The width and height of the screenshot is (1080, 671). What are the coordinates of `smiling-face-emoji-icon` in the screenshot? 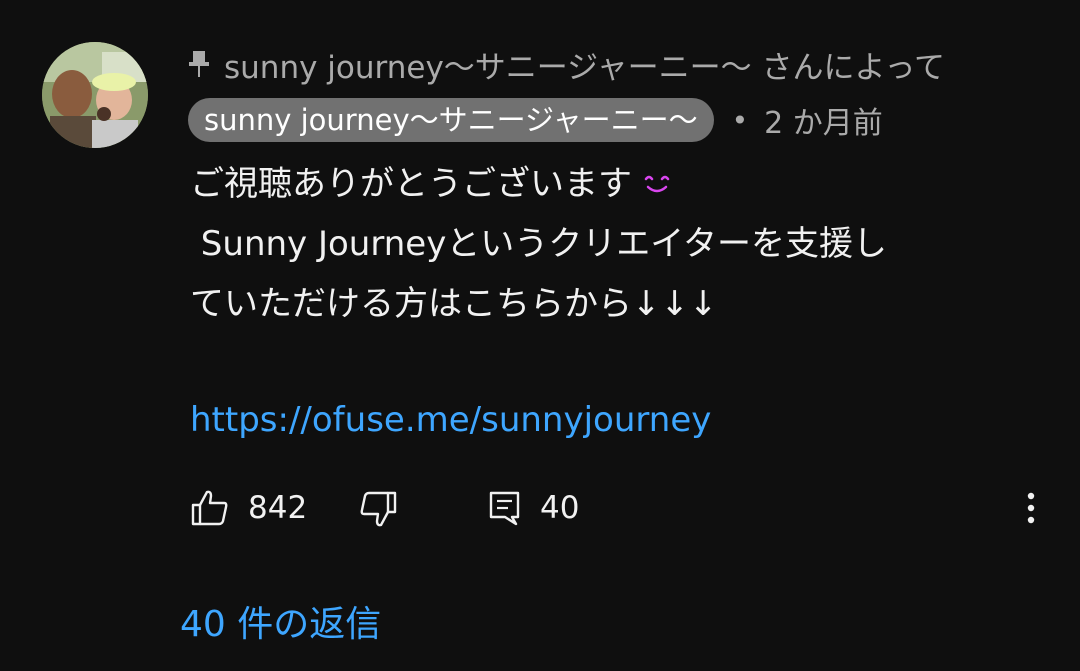 It's located at (657, 175).